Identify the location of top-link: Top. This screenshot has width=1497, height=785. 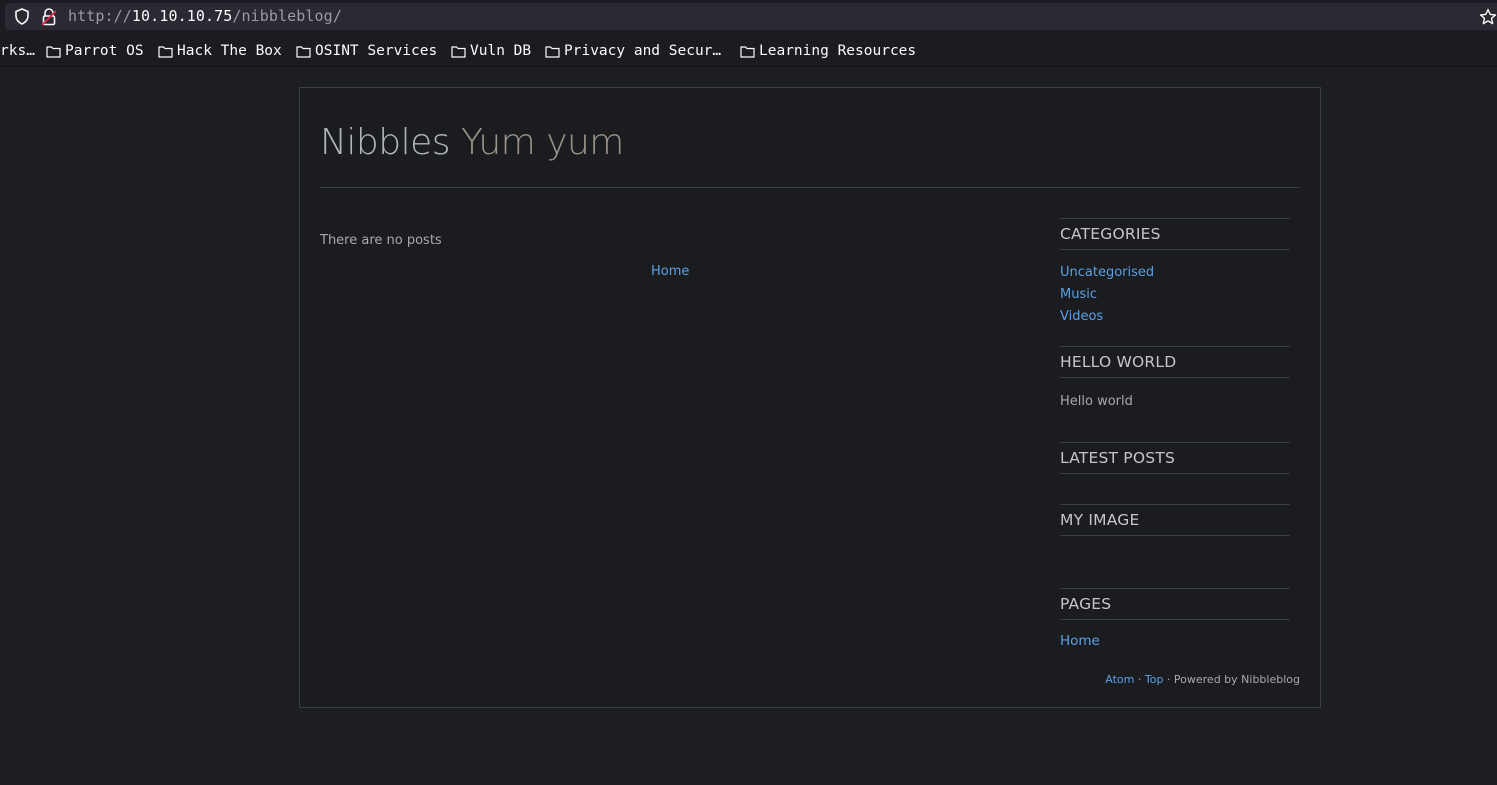
(1154, 679).